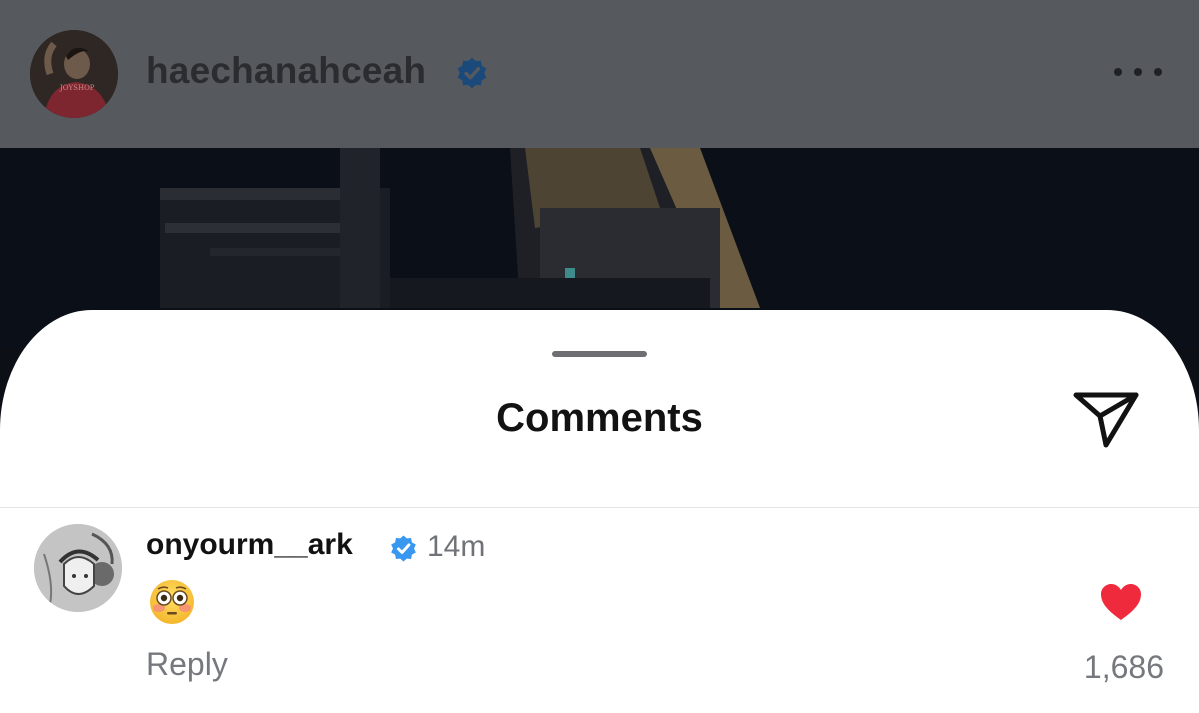 The image size is (1199, 713). What do you see at coordinates (599, 418) in the screenshot?
I see `comments-title: Comments` at bounding box center [599, 418].